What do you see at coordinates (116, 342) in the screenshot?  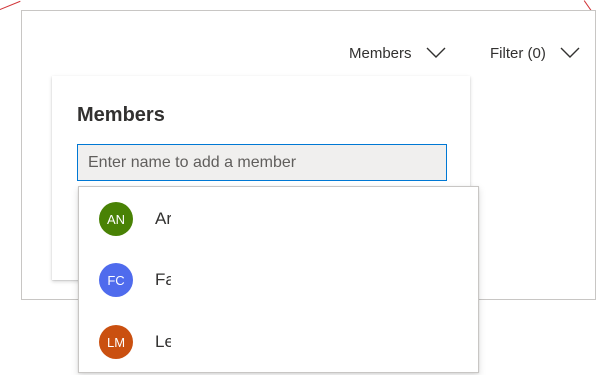 I see `avatar: LM` at bounding box center [116, 342].